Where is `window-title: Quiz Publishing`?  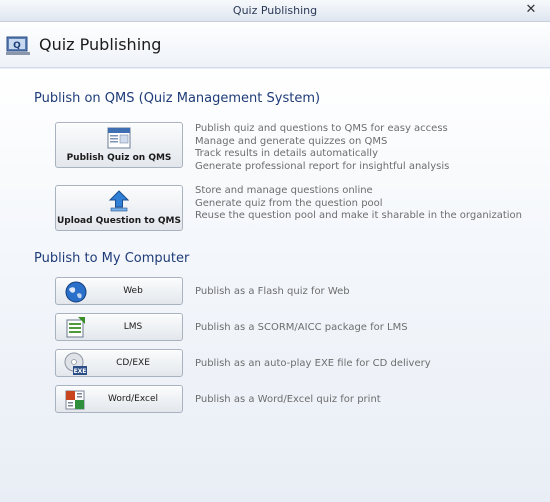 window-title: Quiz Publishing is located at coordinates (275, 10).